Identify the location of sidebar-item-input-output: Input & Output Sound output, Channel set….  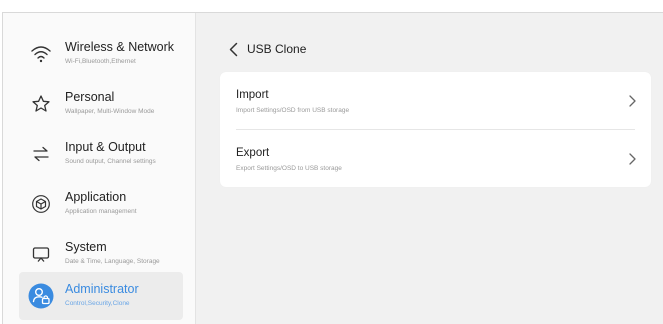
(101, 154).